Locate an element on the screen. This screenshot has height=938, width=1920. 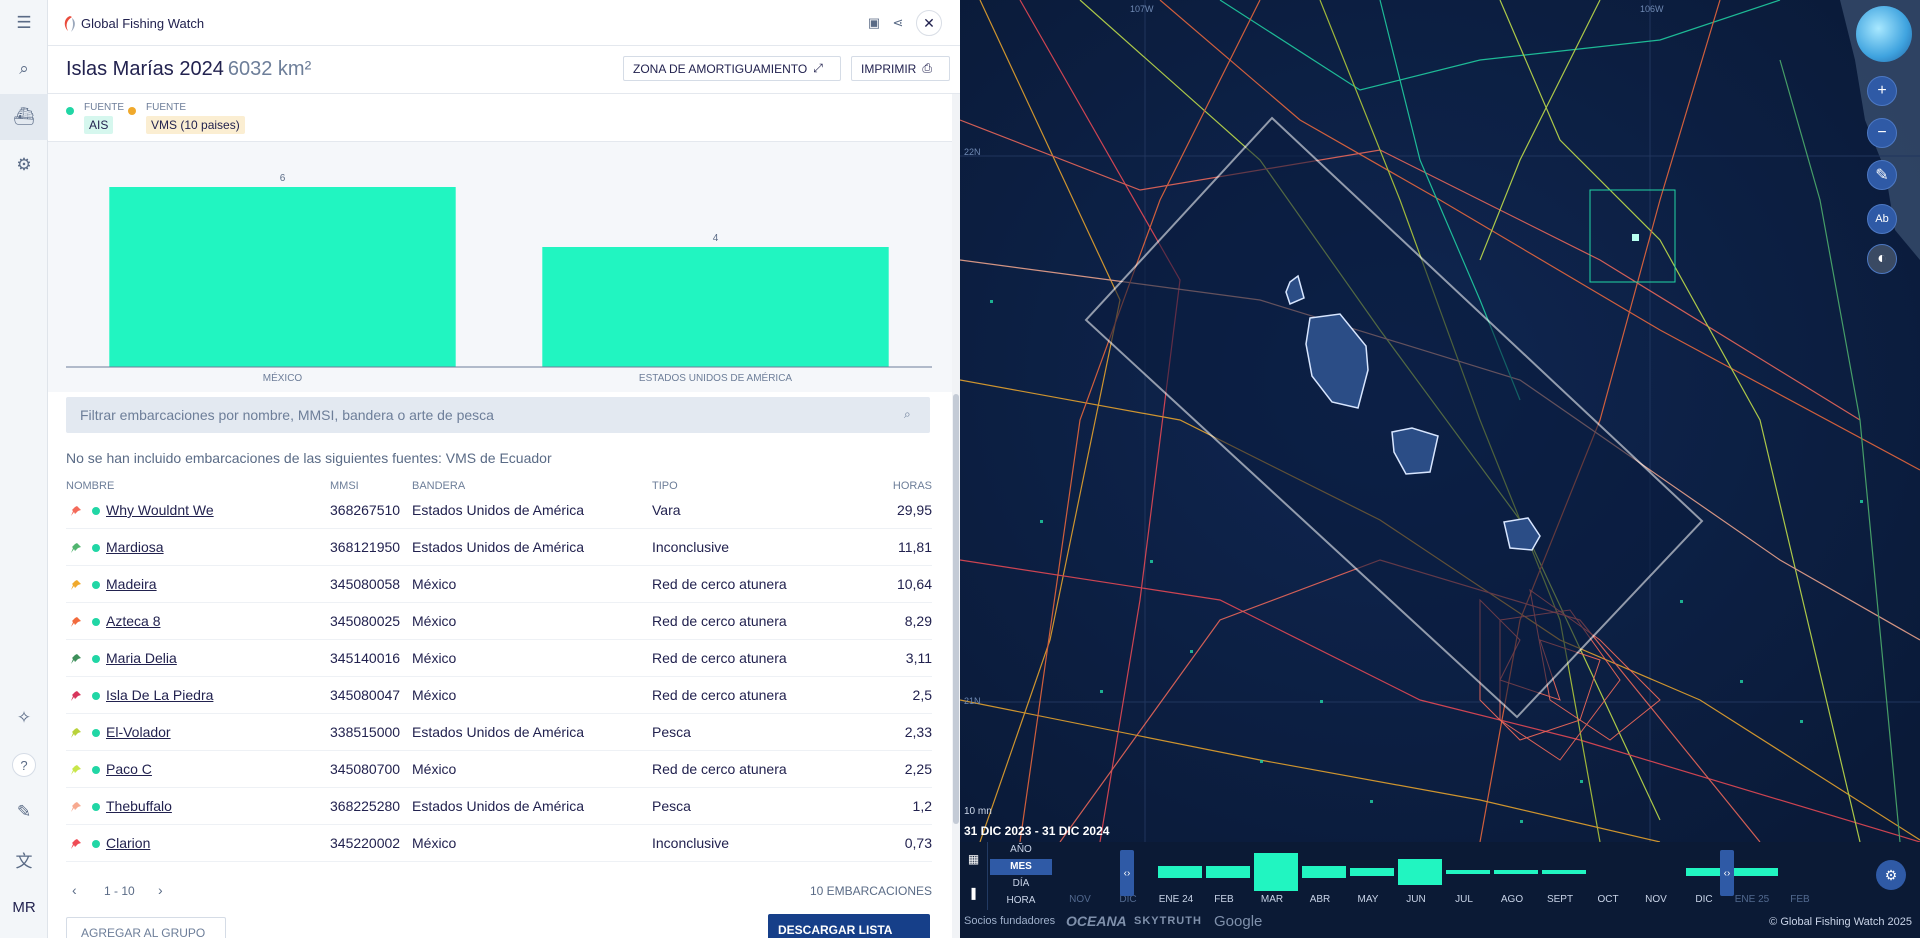
user-button: MR is located at coordinates (24, 907).